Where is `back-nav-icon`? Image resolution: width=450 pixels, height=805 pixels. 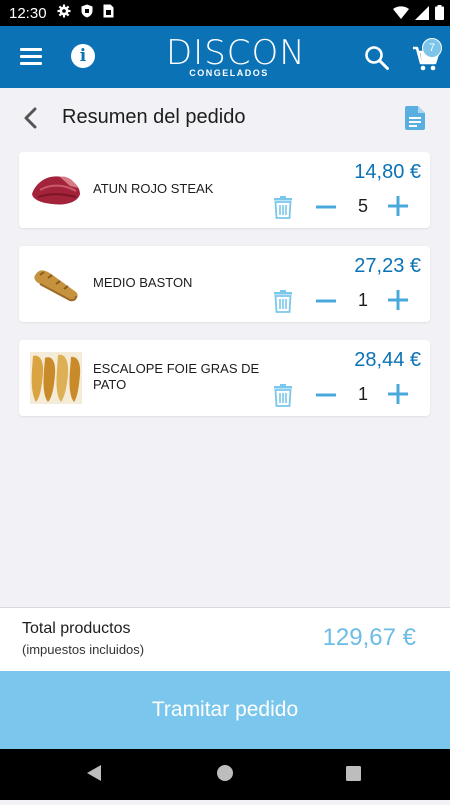
back-nav-icon is located at coordinates (94, 773).